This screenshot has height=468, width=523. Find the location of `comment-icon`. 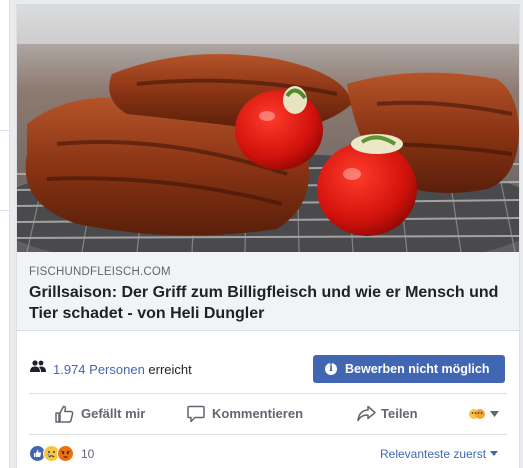

comment-icon is located at coordinates (196, 414).